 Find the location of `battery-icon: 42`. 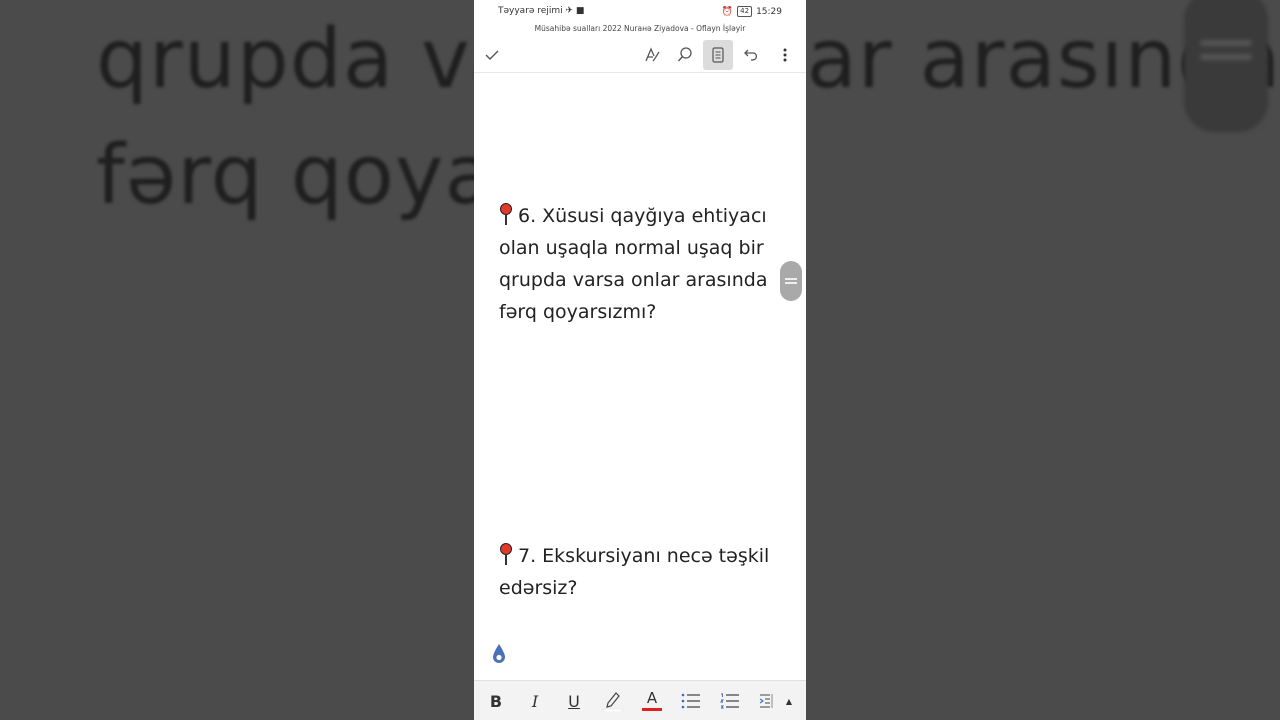

battery-icon: 42 is located at coordinates (745, 11).